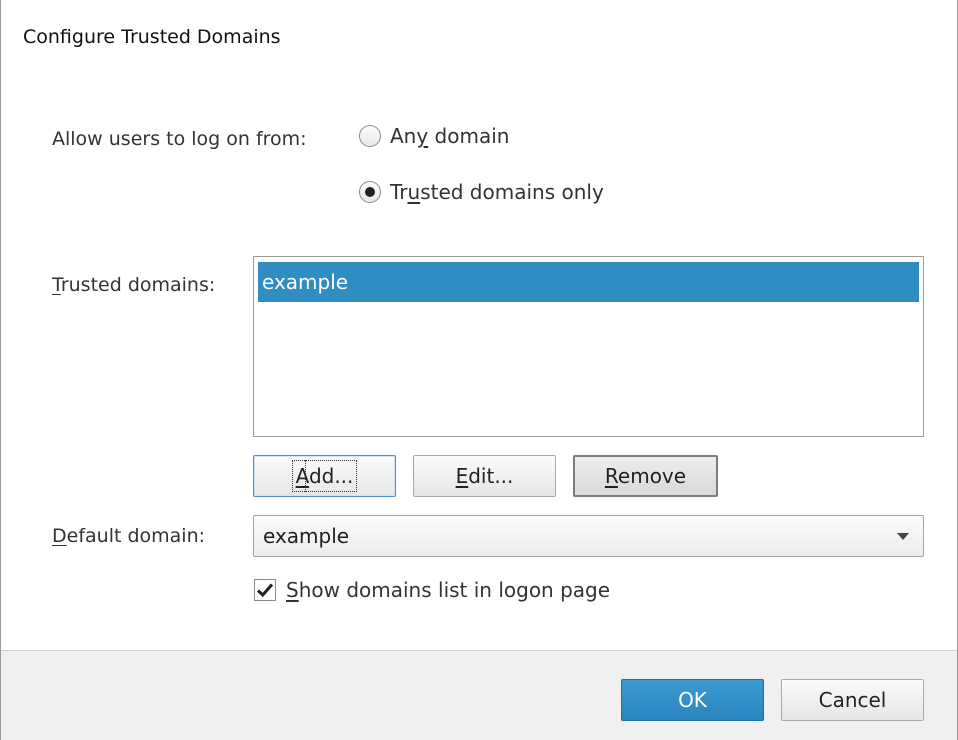 The width and height of the screenshot is (958, 740). Describe the element at coordinates (497, 192) in the screenshot. I see `radio-trusted-only-label: Trusted domains only` at that location.